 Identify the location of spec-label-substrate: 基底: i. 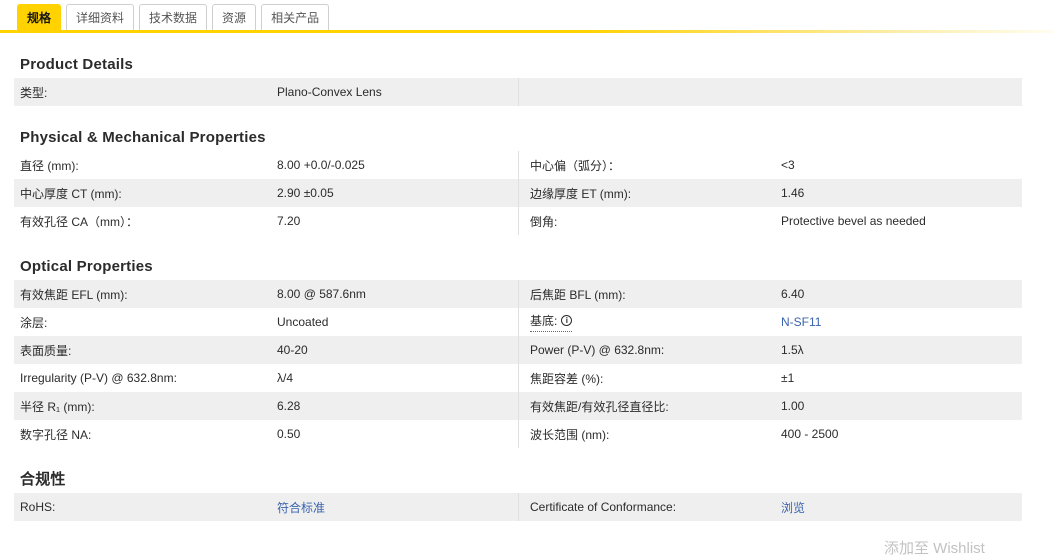
(655, 322).